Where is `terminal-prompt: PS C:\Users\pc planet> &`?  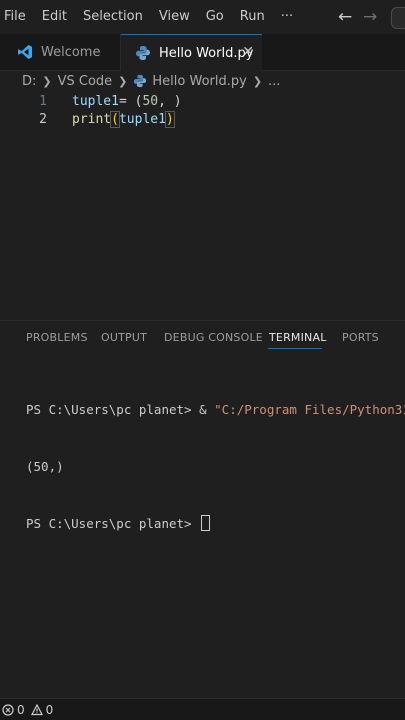 terminal-prompt: PS C:\Users\pc planet> & is located at coordinates (120, 409).